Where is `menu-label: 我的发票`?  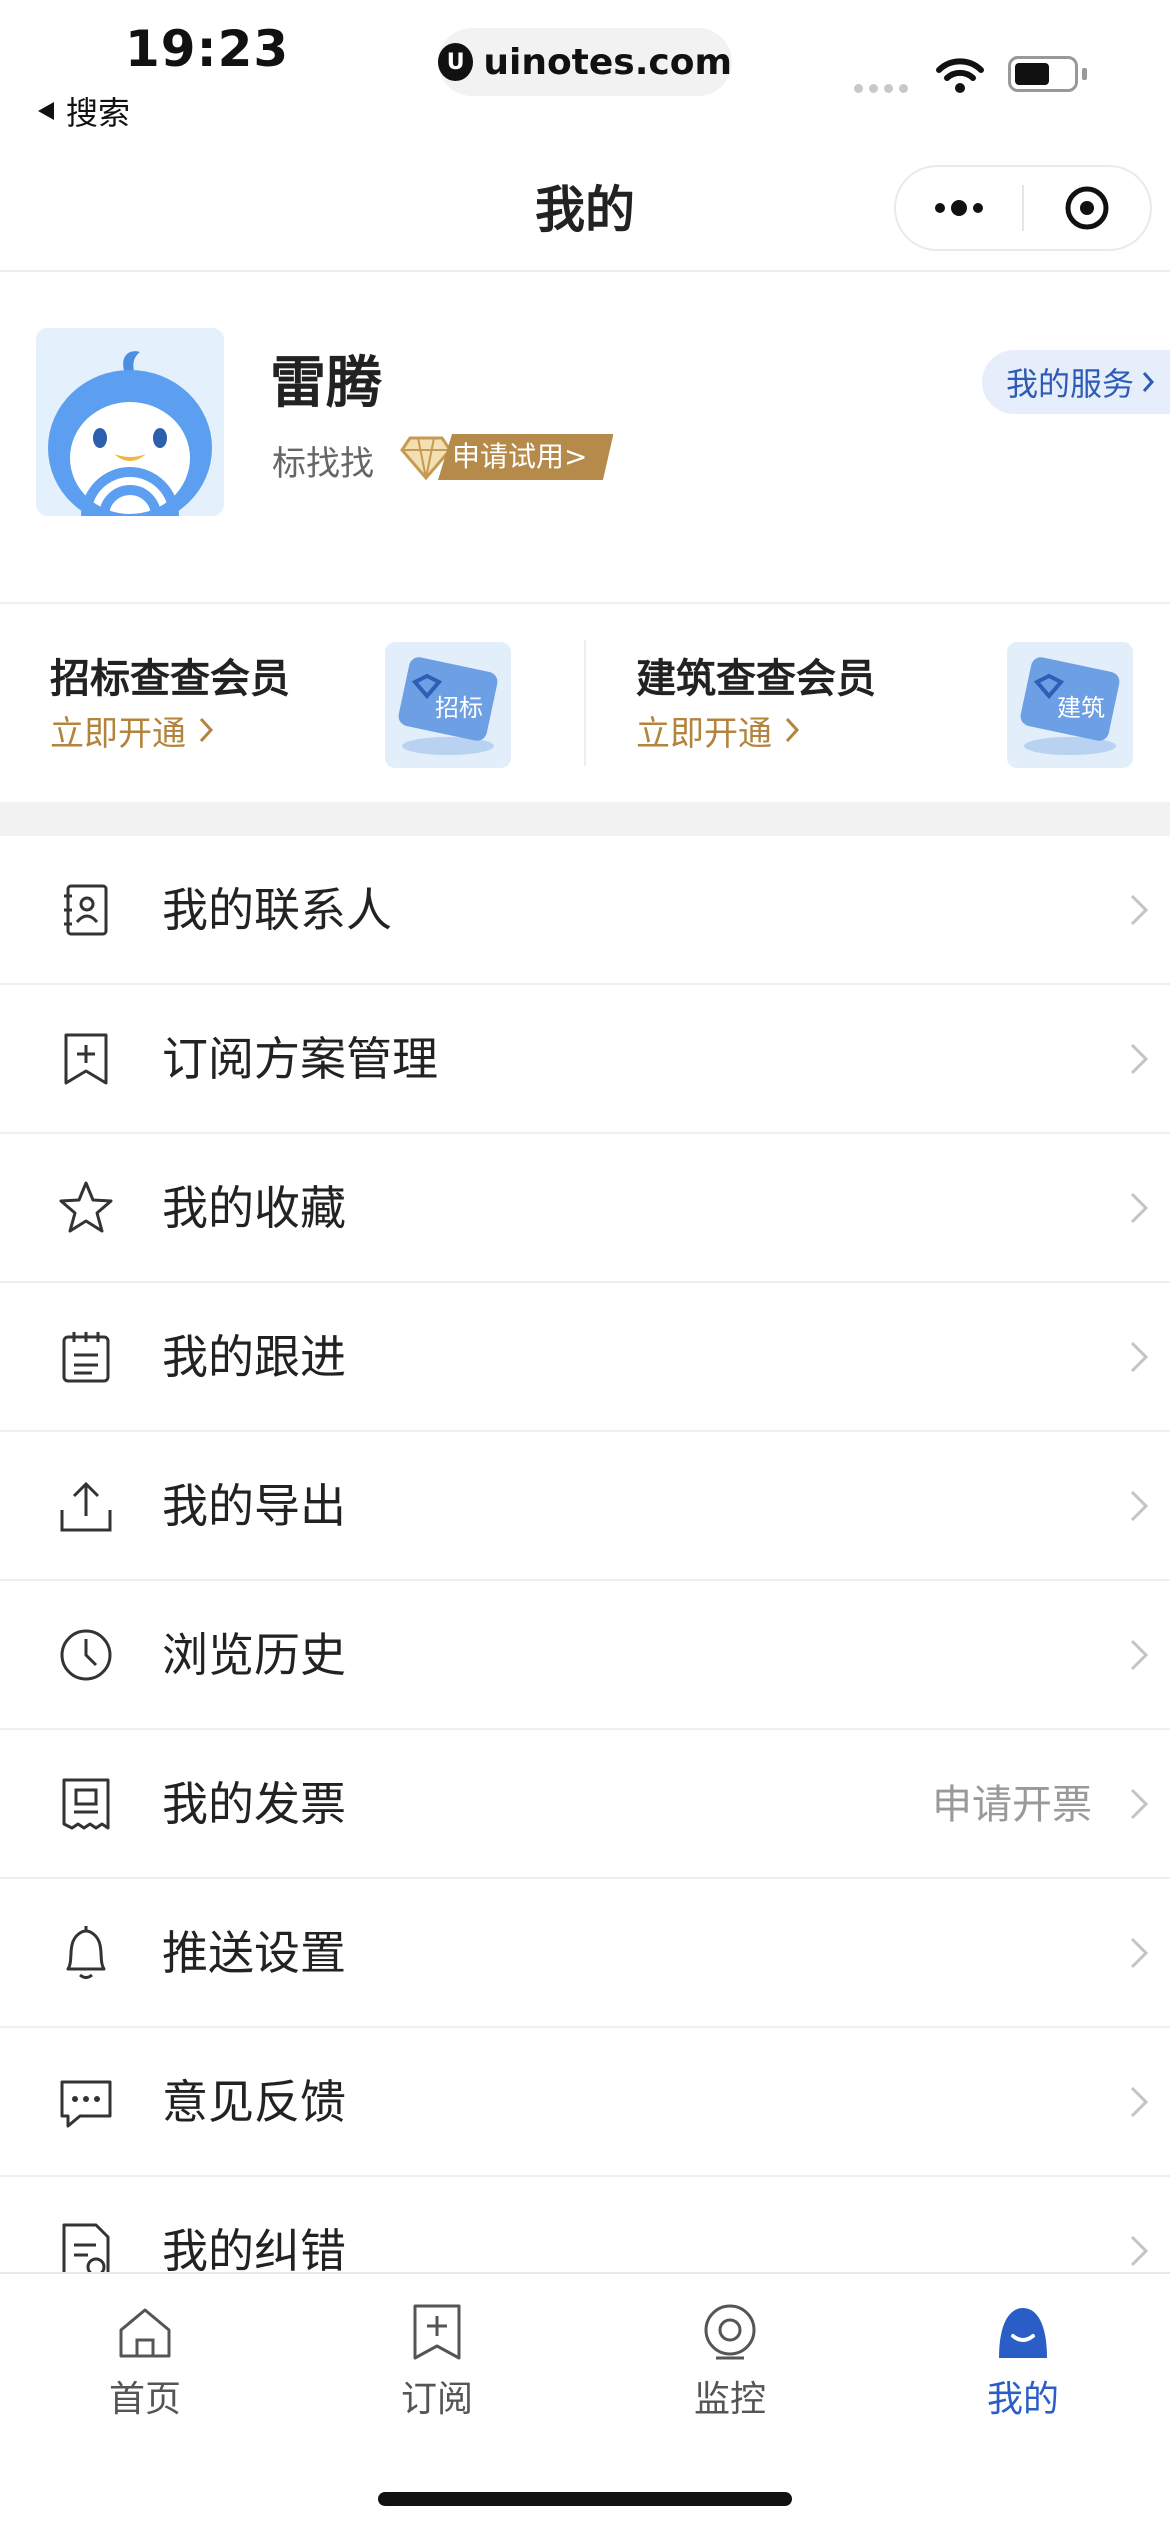 menu-label: 我的发票 is located at coordinates (254, 1804).